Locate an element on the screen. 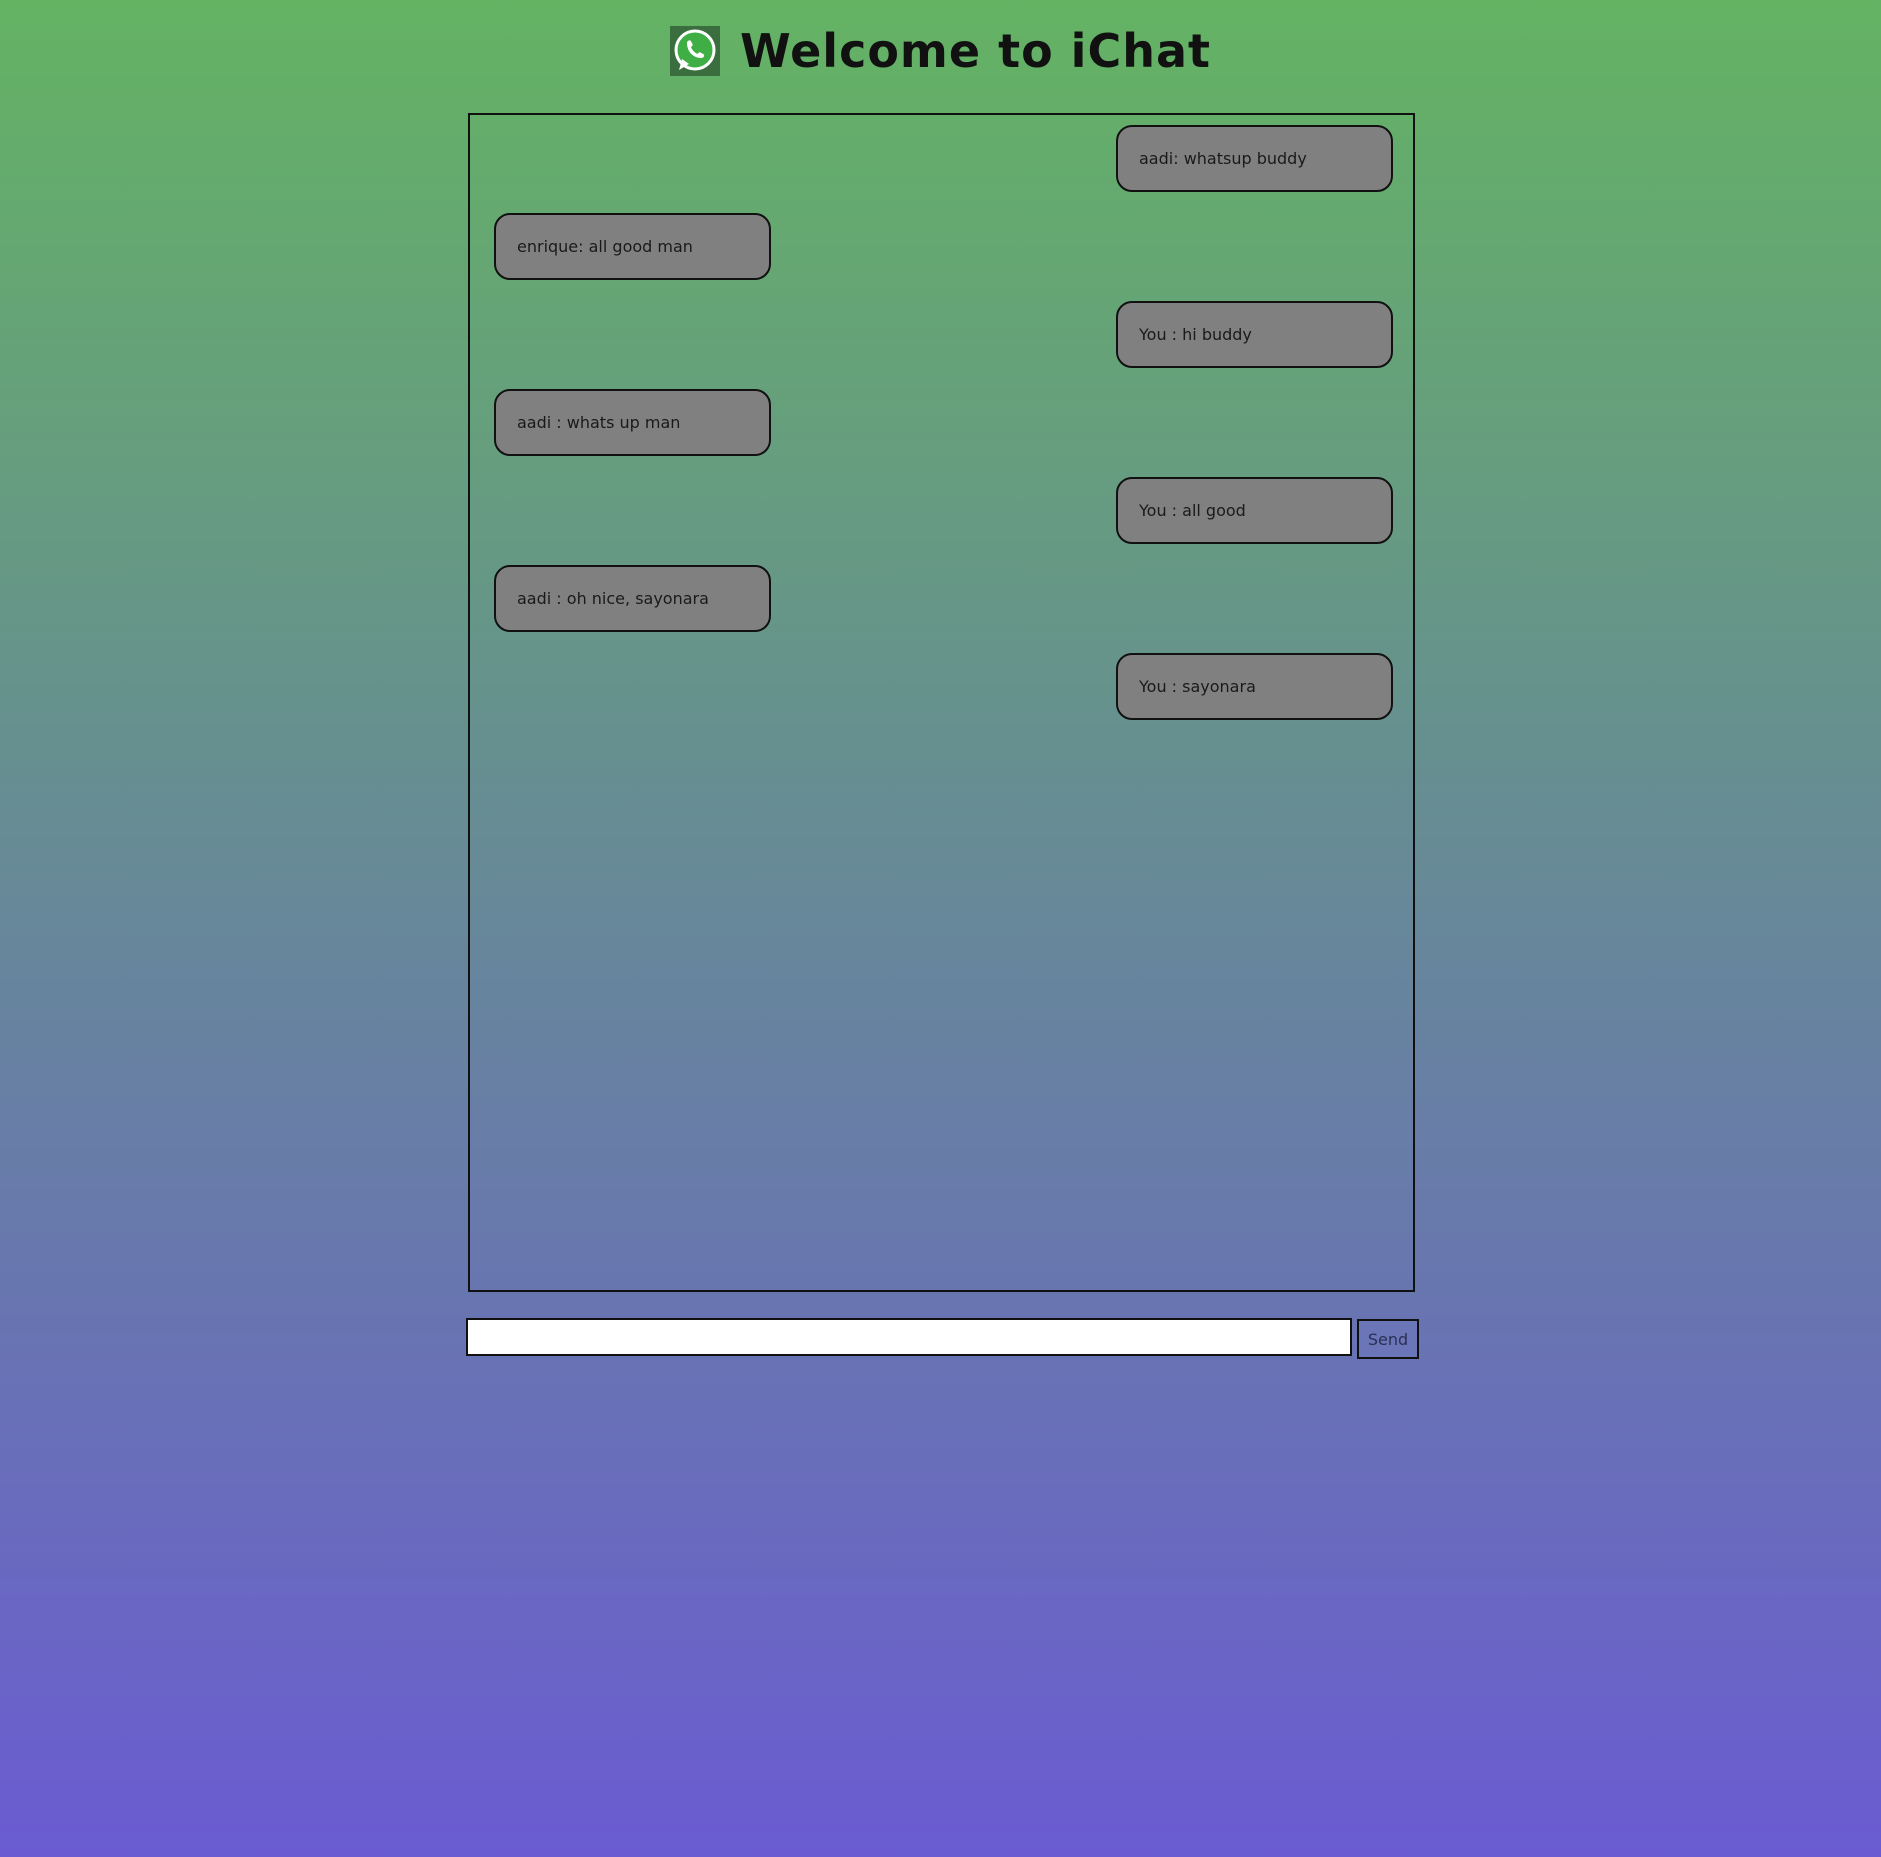 The height and width of the screenshot is (1857, 1881). message-composer: Send is located at coordinates (942, 1338).